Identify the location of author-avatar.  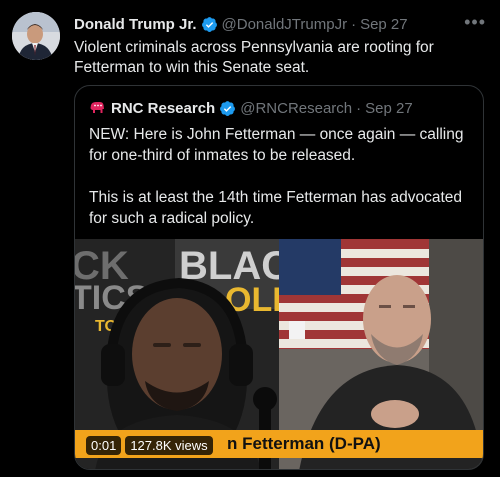
(36, 36).